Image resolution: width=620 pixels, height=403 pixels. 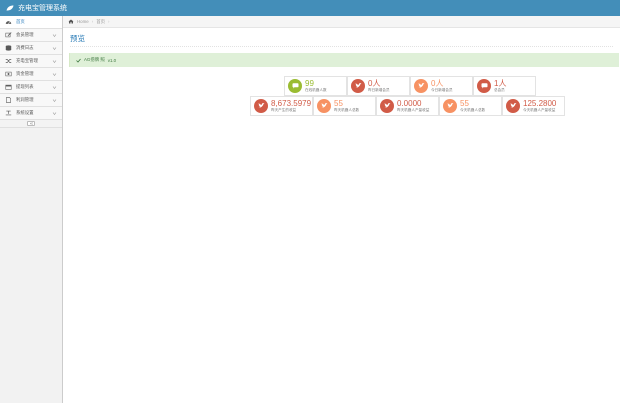 I want to click on text-width-icon, so click(x=8, y=113).